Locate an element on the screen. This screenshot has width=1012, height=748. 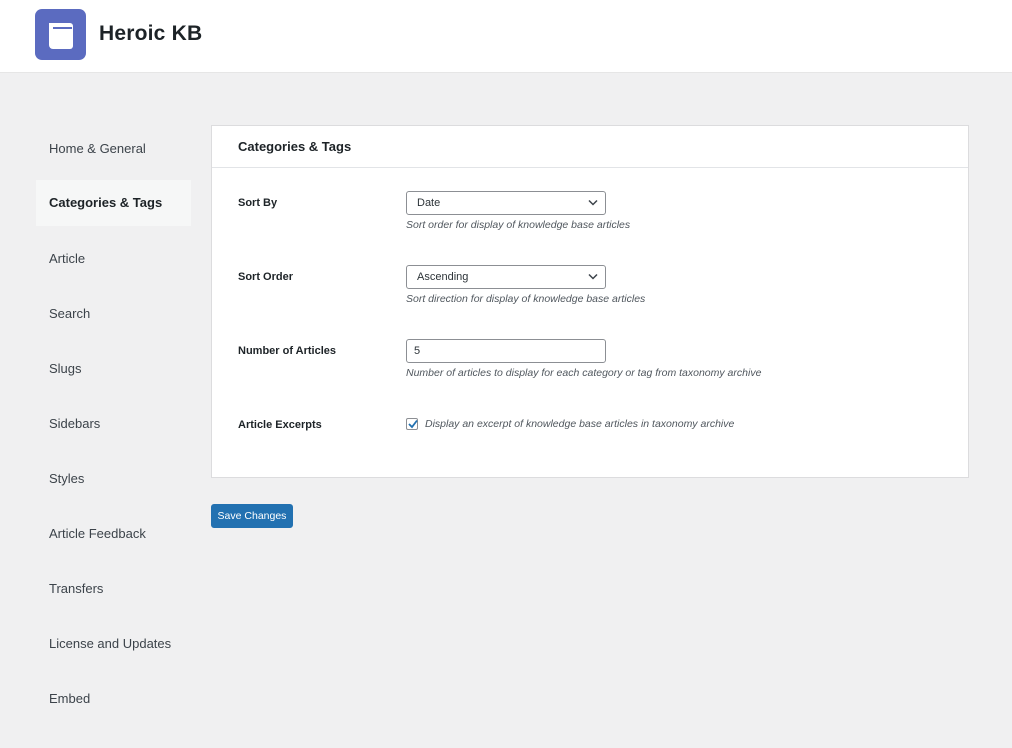
save-changes-button: Save Changes is located at coordinates (252, 516).